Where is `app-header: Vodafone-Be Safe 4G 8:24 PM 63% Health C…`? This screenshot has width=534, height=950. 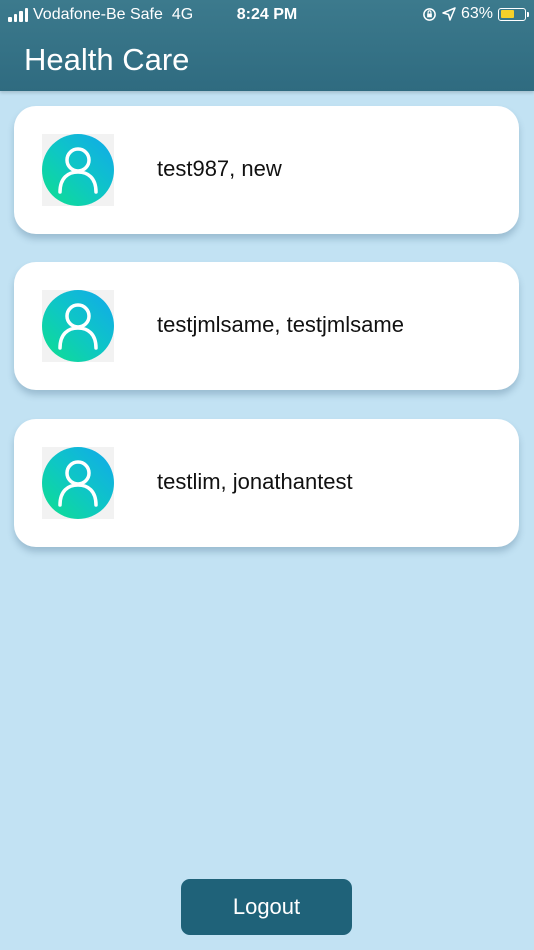 app-header: Vodafone-Be Safe 4G 8:24 PM 63% Health C… is located at coordinates (267, 45).